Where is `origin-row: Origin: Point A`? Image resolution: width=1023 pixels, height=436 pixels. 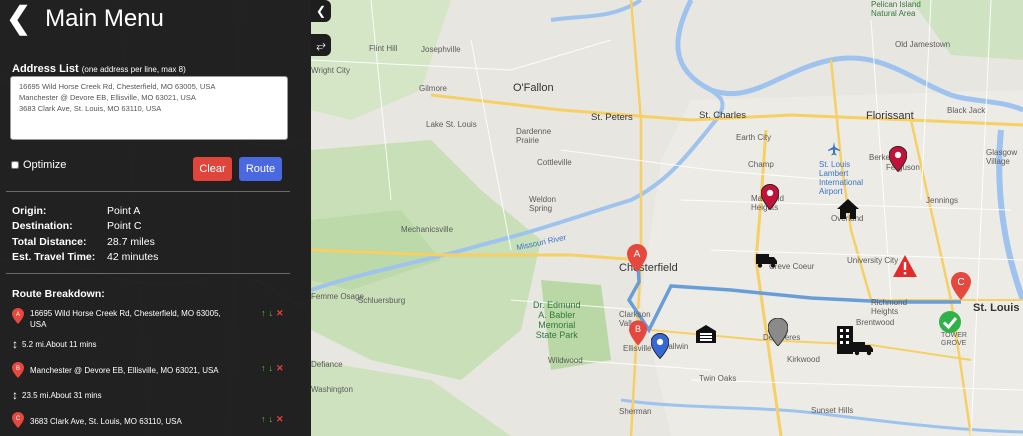 origin-row: Origin: Point A is located at coordinates (76, 211).